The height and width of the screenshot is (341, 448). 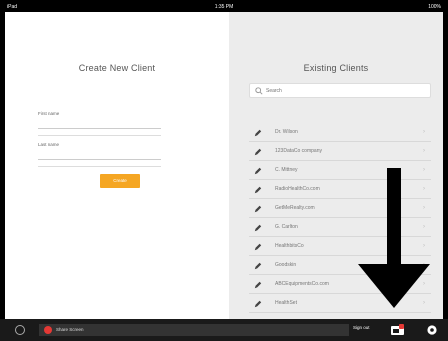 I want to click on first-name-divider, so click(x=99, y=135).